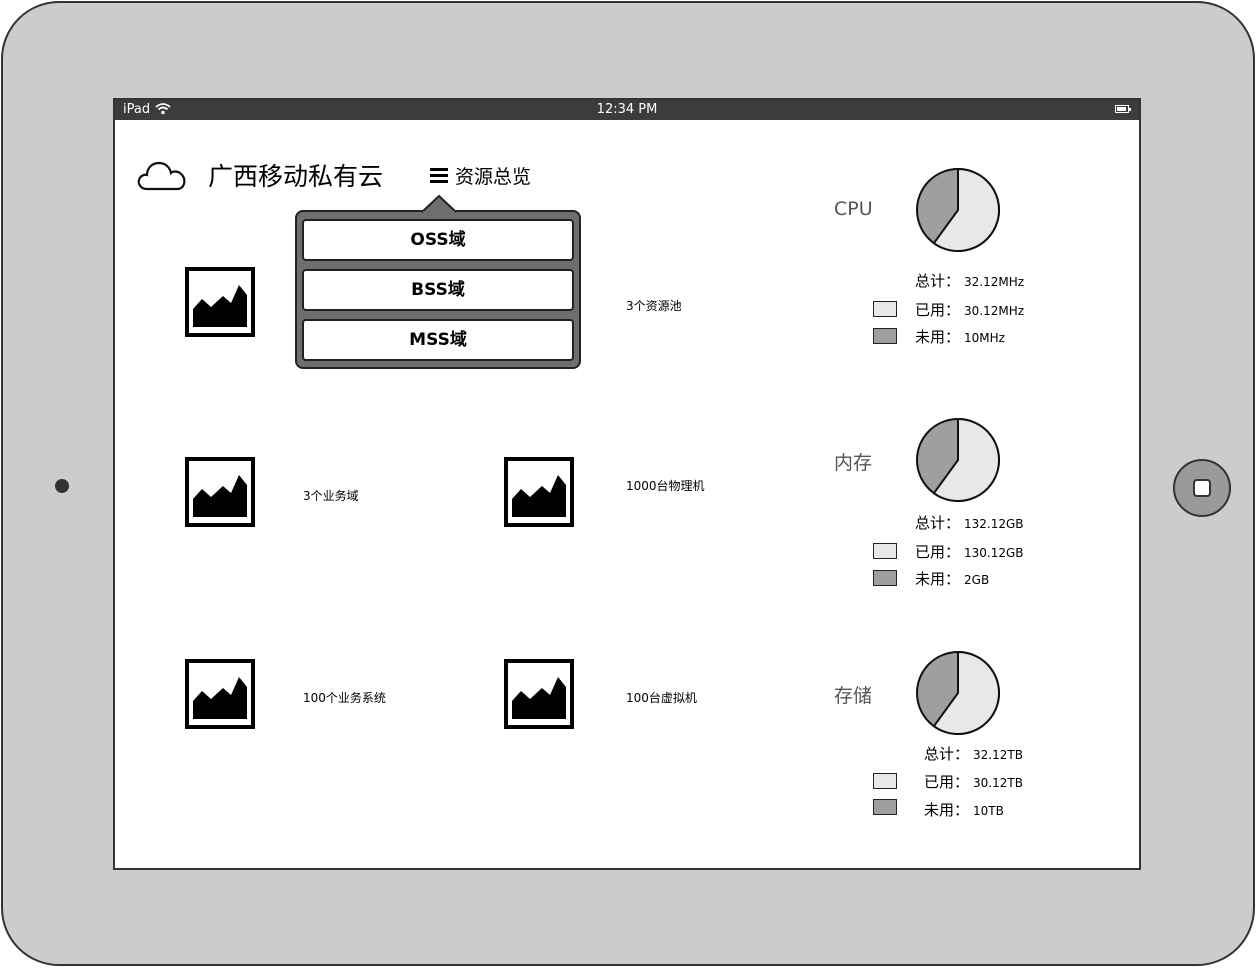 Image resolution: width=1258 pixels, height=969 pixels. What do you see at coordinates (162, 177) in the screenshot?
I see `cloud-icon` at bounding box center [162, 177].